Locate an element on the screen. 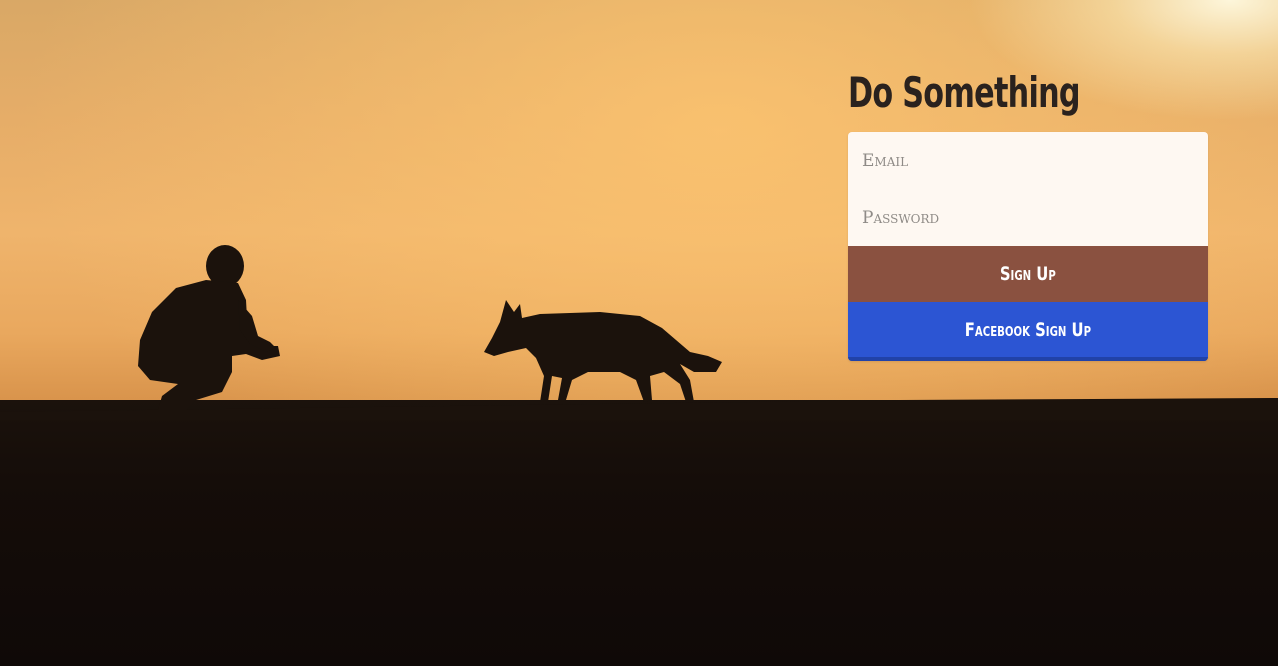  email-input is located at coordinates (1028, 160).